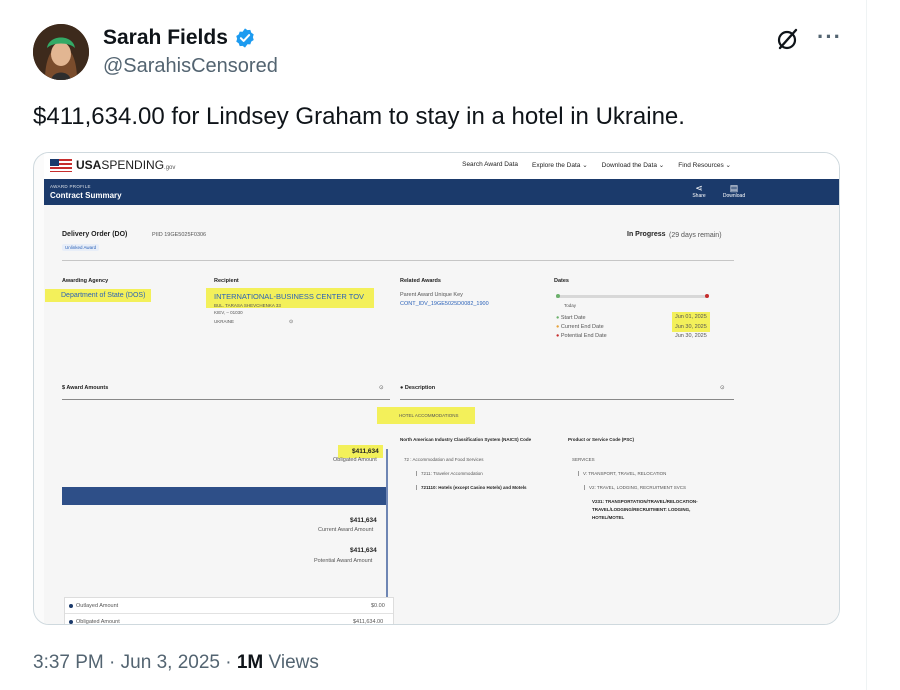  What do you see at coordinates (179, 235) in the screenshot?
I see `piid: PIID 19GE5025F0306` at bounding box center [179, 235].